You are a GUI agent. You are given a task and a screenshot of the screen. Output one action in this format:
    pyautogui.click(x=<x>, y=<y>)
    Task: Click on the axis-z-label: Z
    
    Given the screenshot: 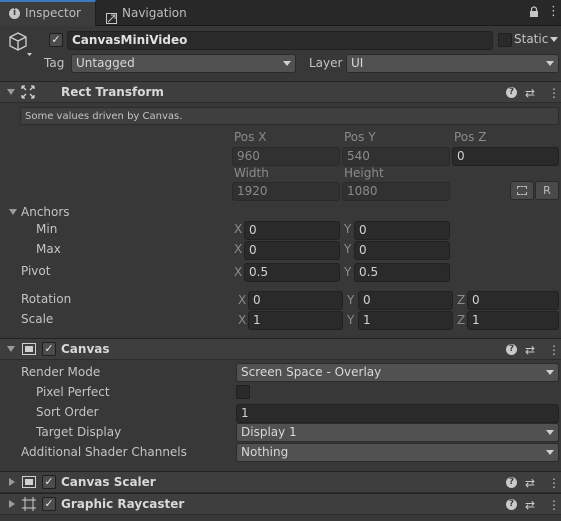 What is the action you would take?
    pyautogui.click(x=461, y=320)
    